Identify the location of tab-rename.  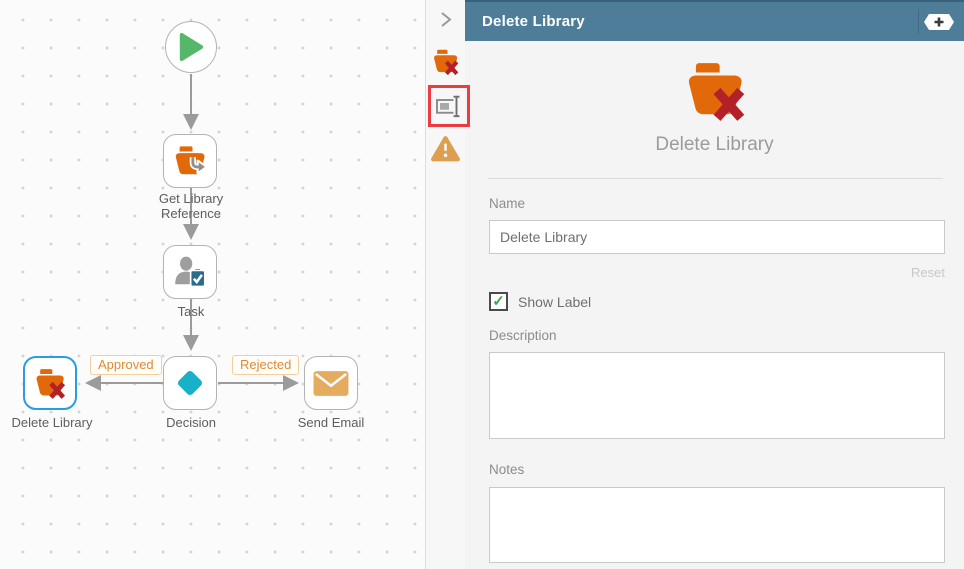
(449, 106).